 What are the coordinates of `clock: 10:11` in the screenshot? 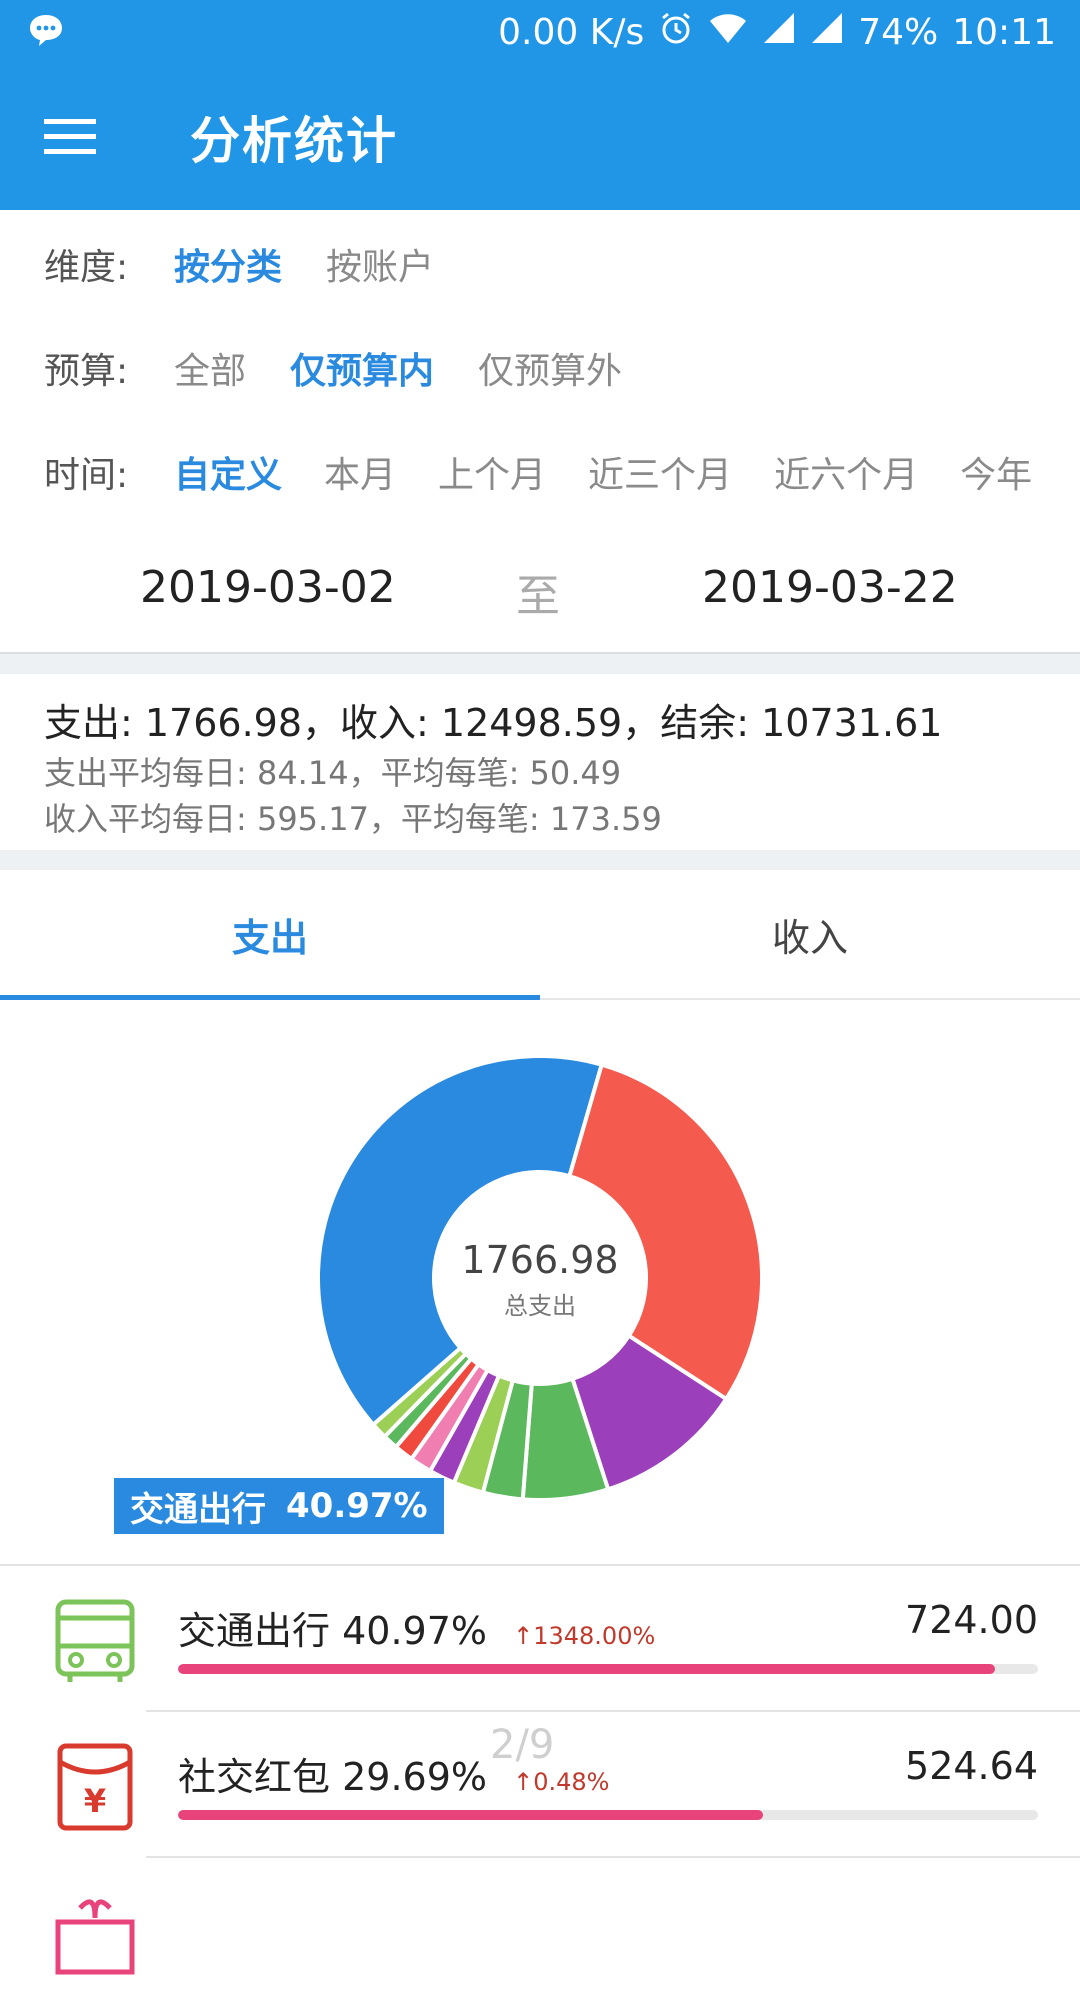 It's located at (1004, 32).